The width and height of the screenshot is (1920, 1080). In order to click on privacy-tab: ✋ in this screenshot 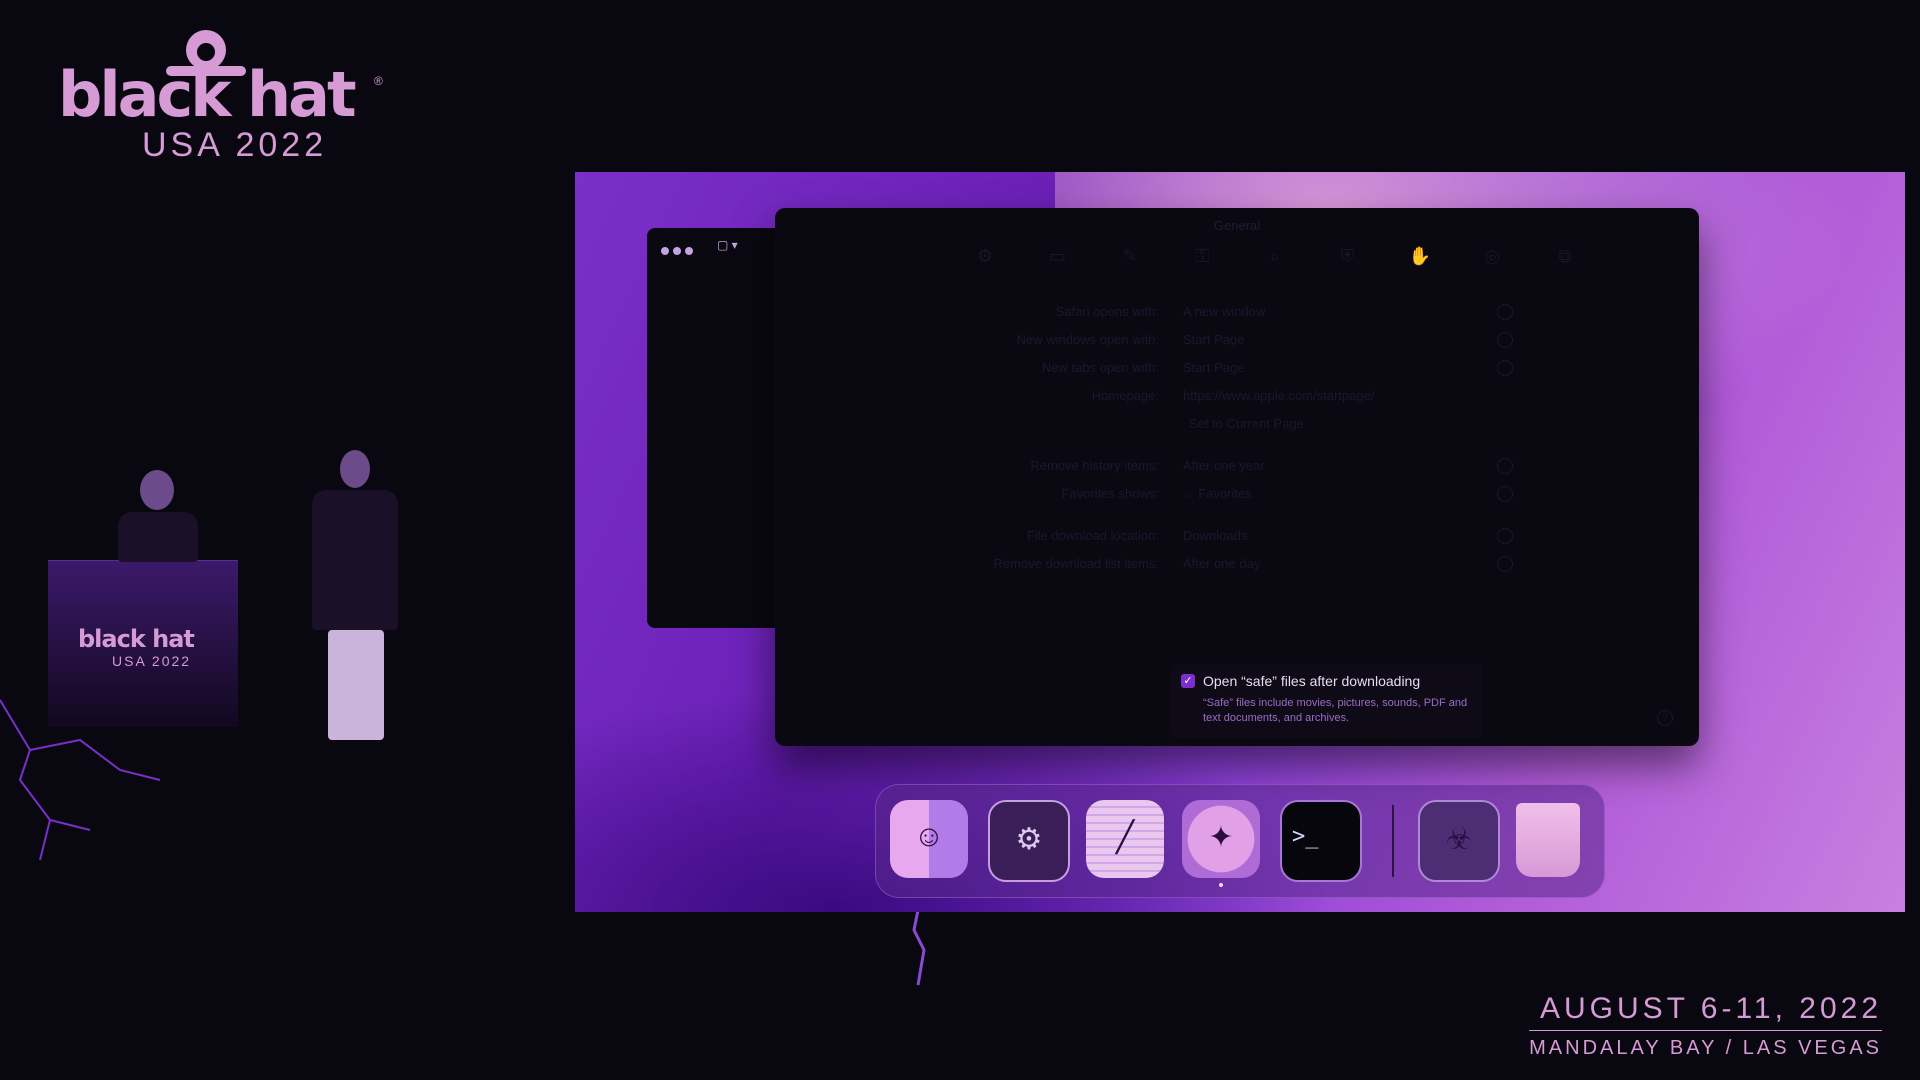, I will do `click(1420, 256)`.